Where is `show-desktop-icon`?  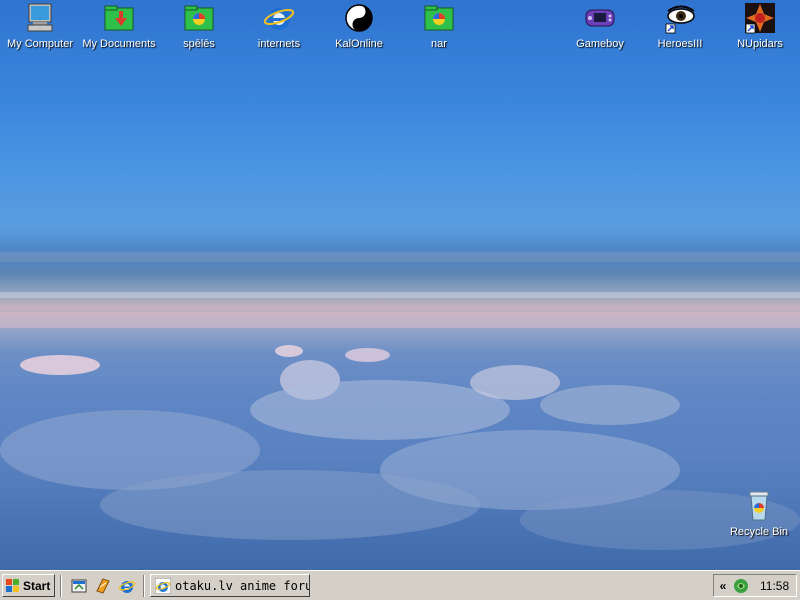
show-desktop-icon is located at coordinates (79, 586).